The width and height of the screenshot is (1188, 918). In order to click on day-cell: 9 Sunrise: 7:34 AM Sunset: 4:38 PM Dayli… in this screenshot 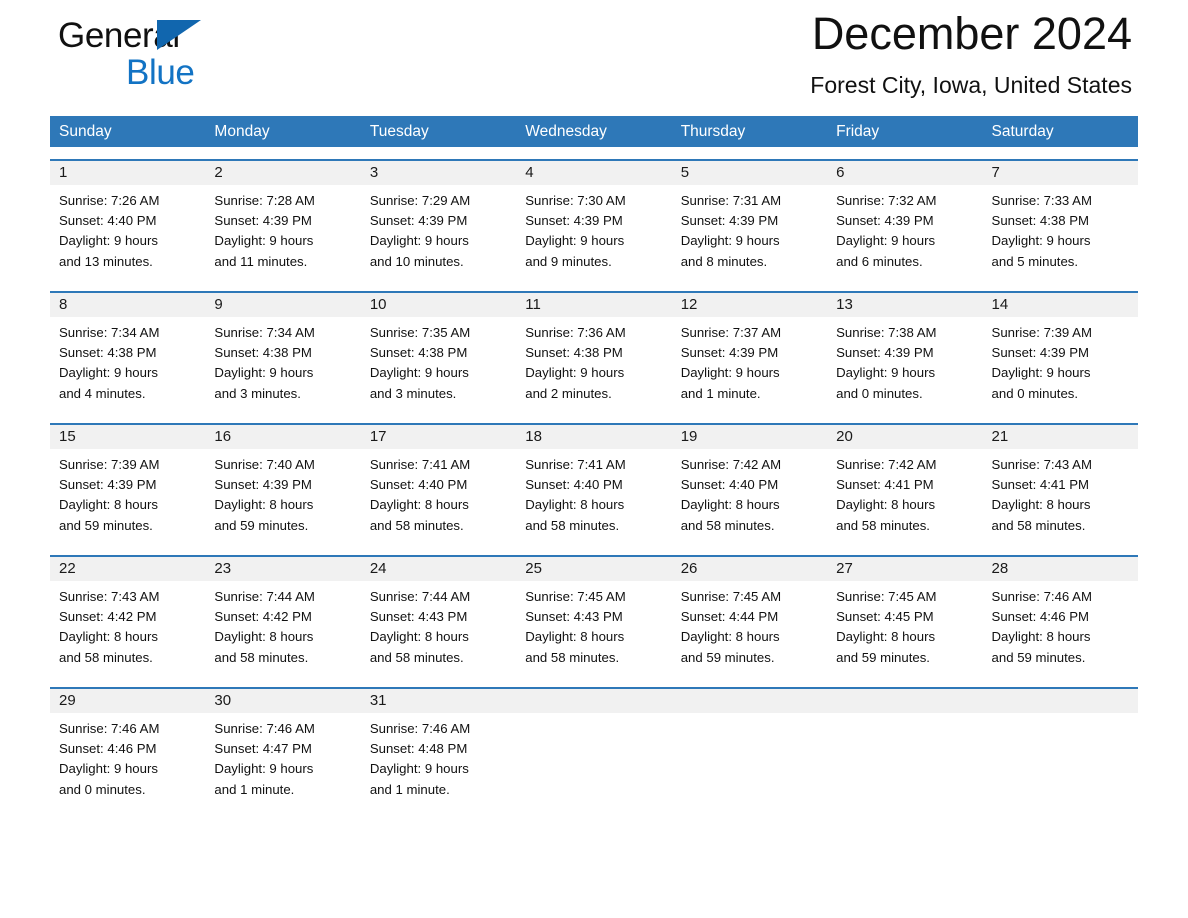, I will do `click(283, 352)`.